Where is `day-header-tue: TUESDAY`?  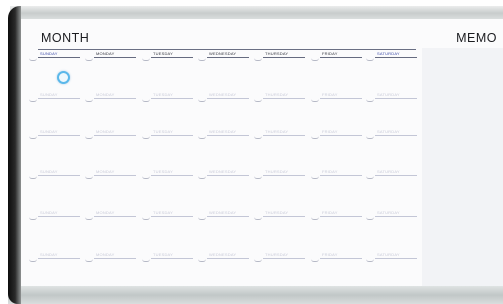
day-header-tue: TUESDAY is located at coordinates (163, 53).